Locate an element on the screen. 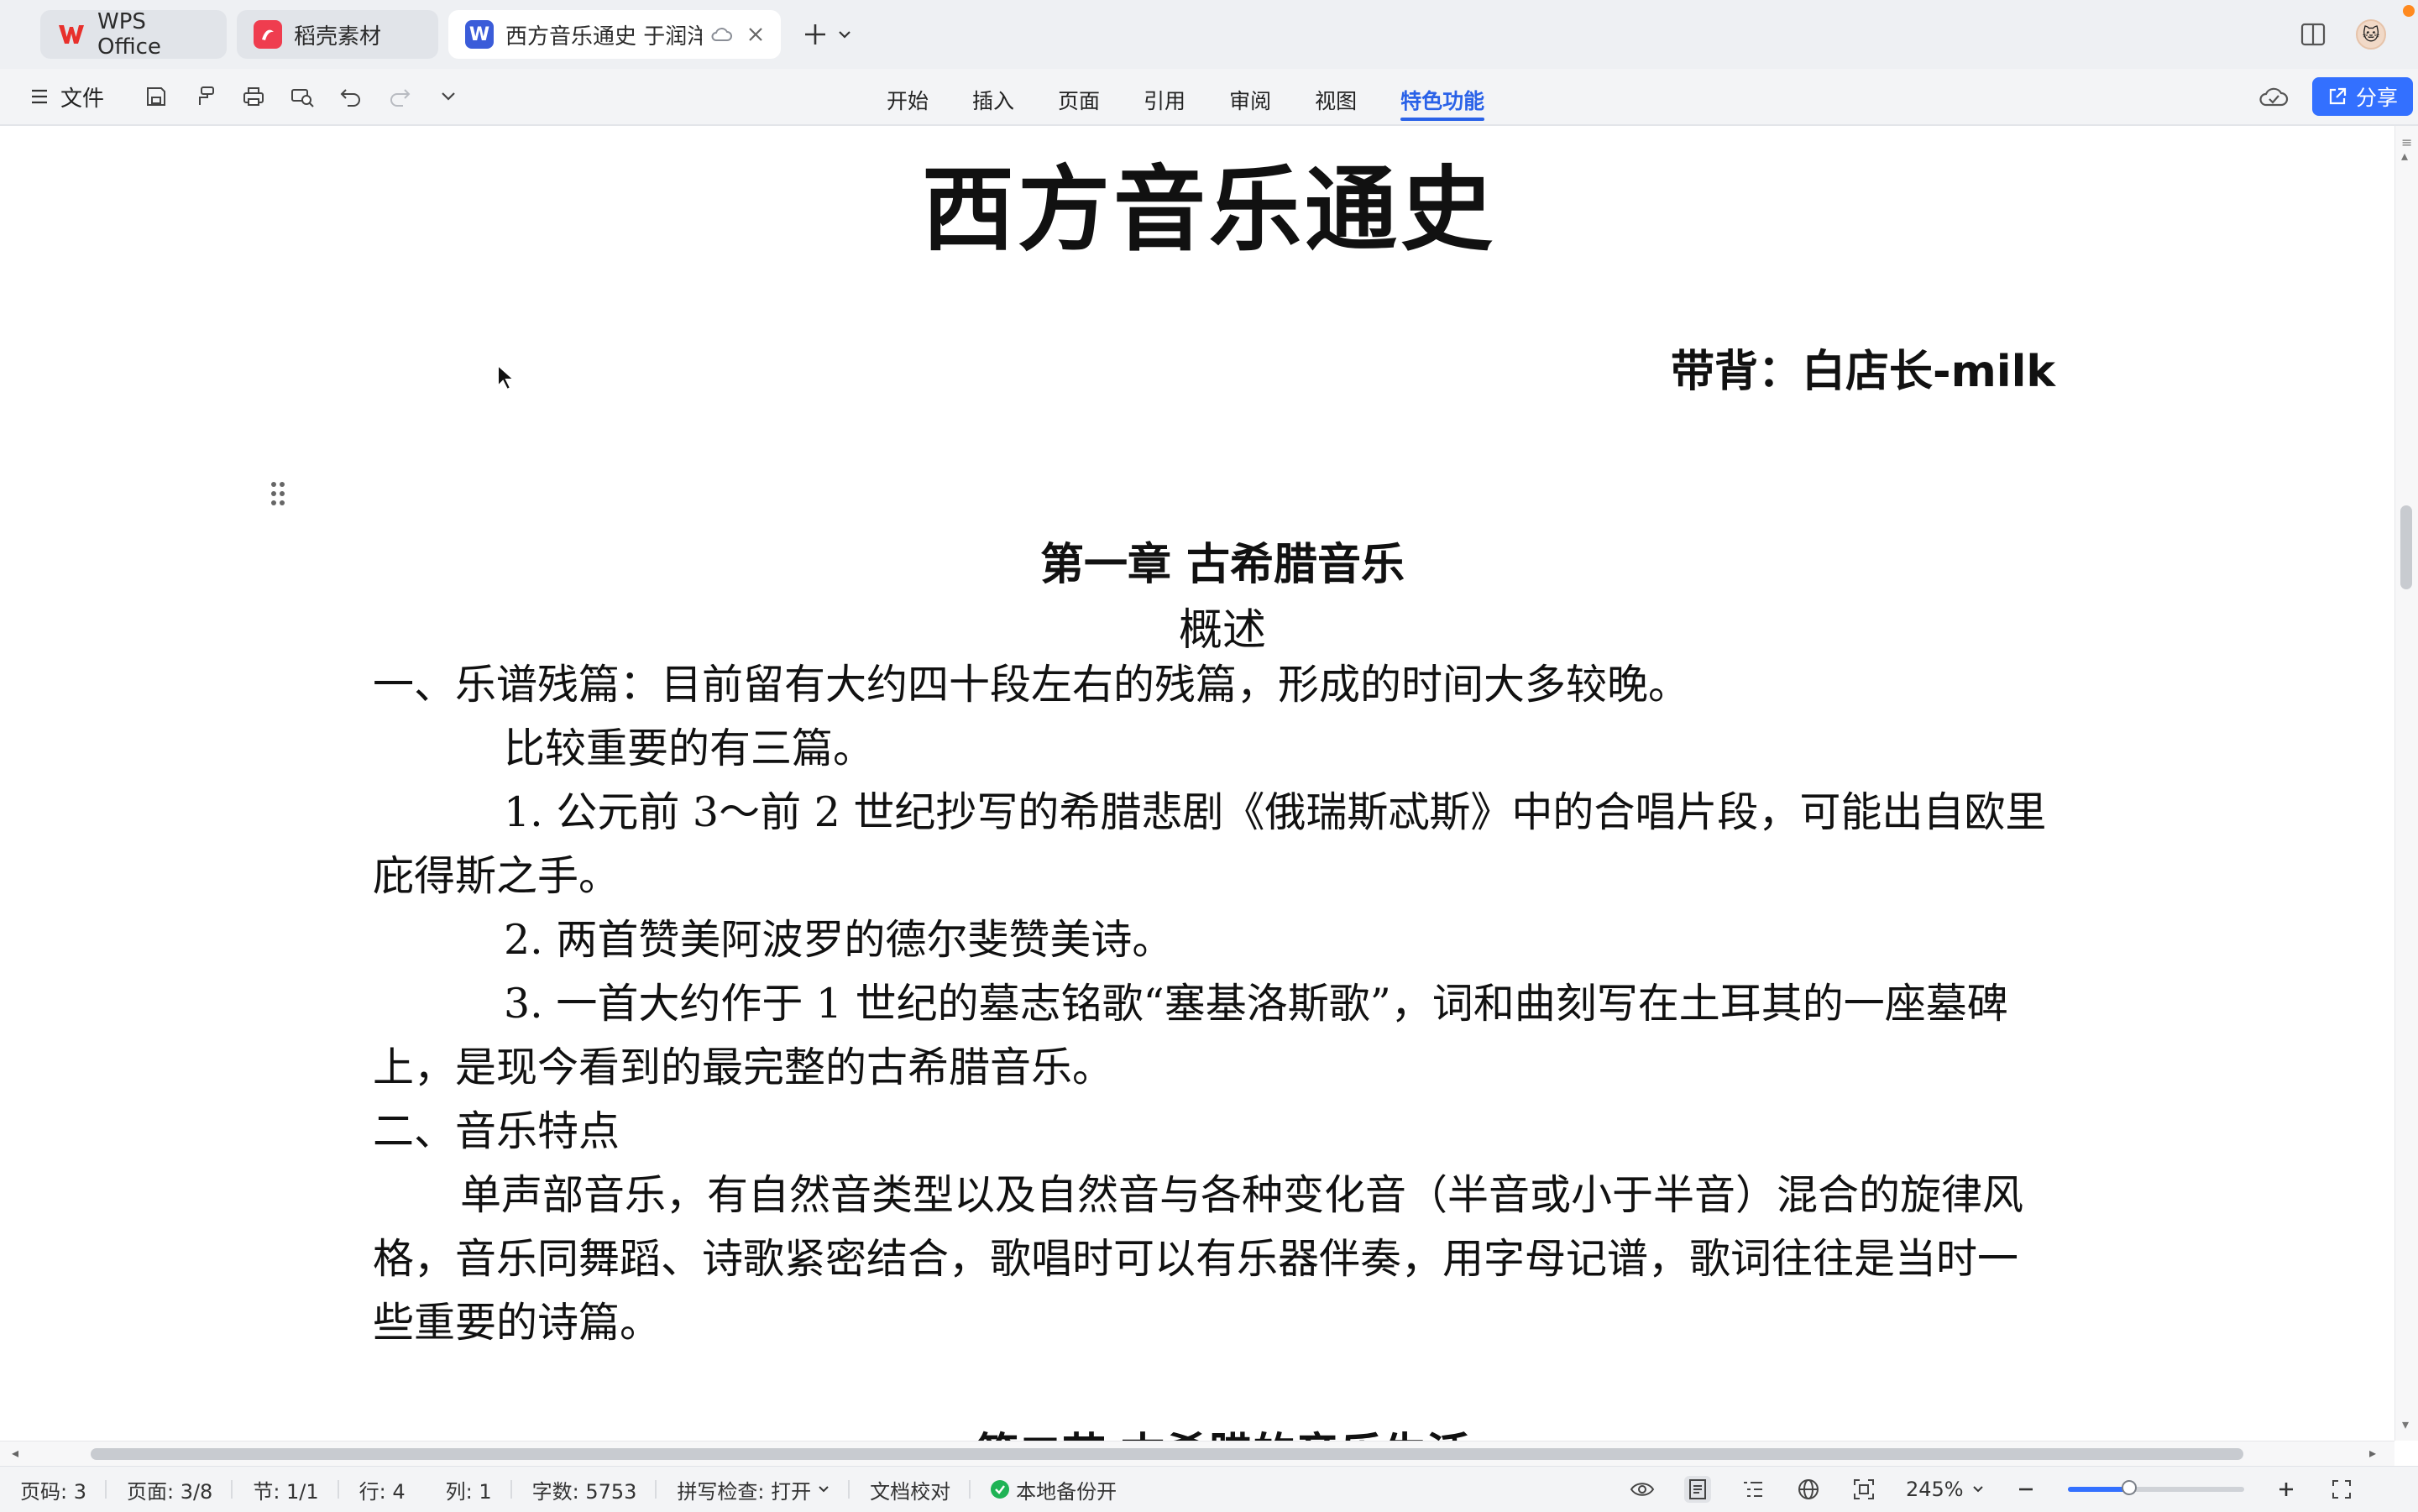 Image resolution: width=2418 pixels, height=1512 pixels. tab-docer: 稻壳素材 is located at coordinates (337, 34).